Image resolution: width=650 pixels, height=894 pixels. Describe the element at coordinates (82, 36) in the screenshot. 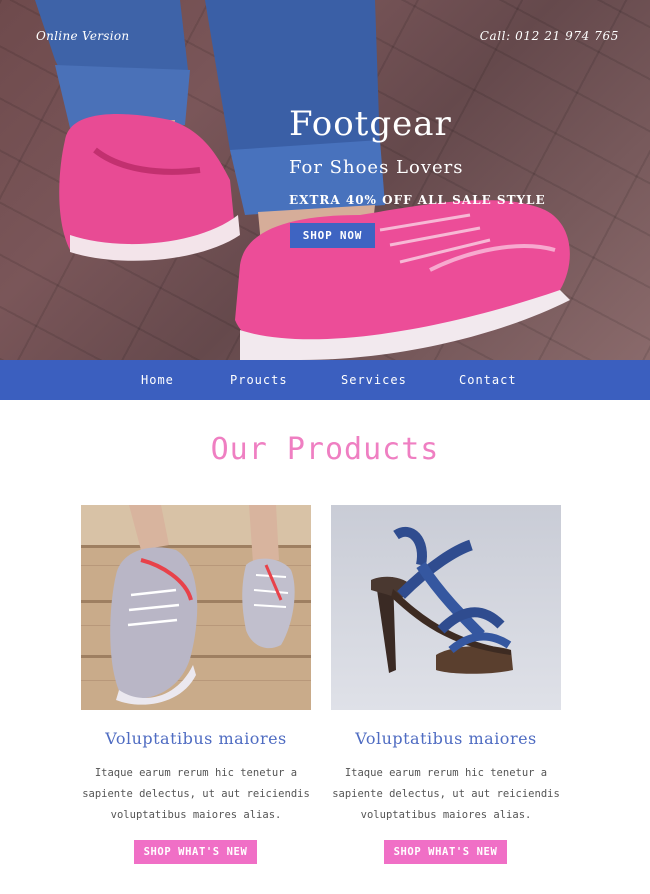

I see `online-version-link: Online Version` at that location.